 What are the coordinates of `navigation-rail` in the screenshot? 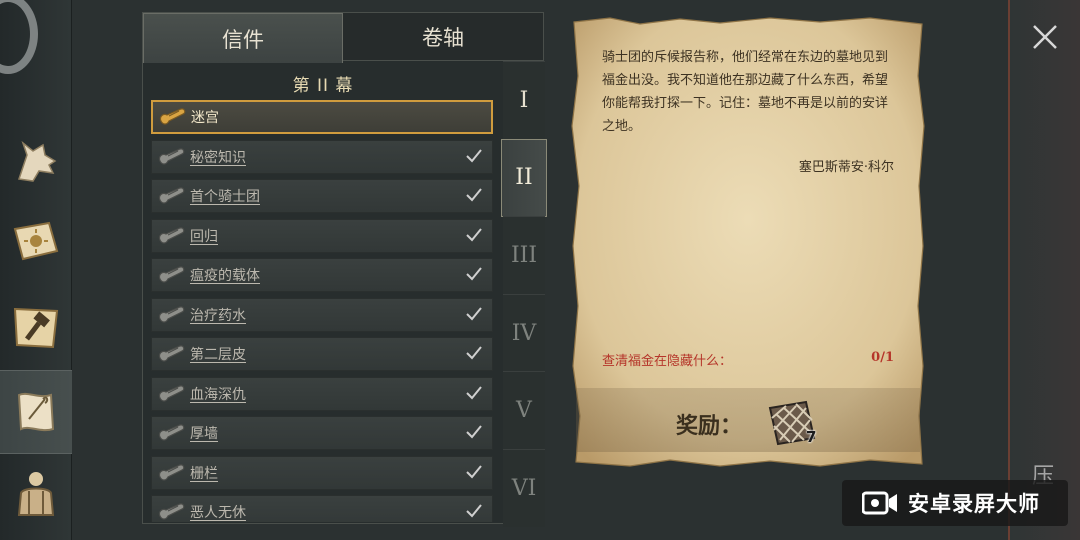 It's located at (36, 270).